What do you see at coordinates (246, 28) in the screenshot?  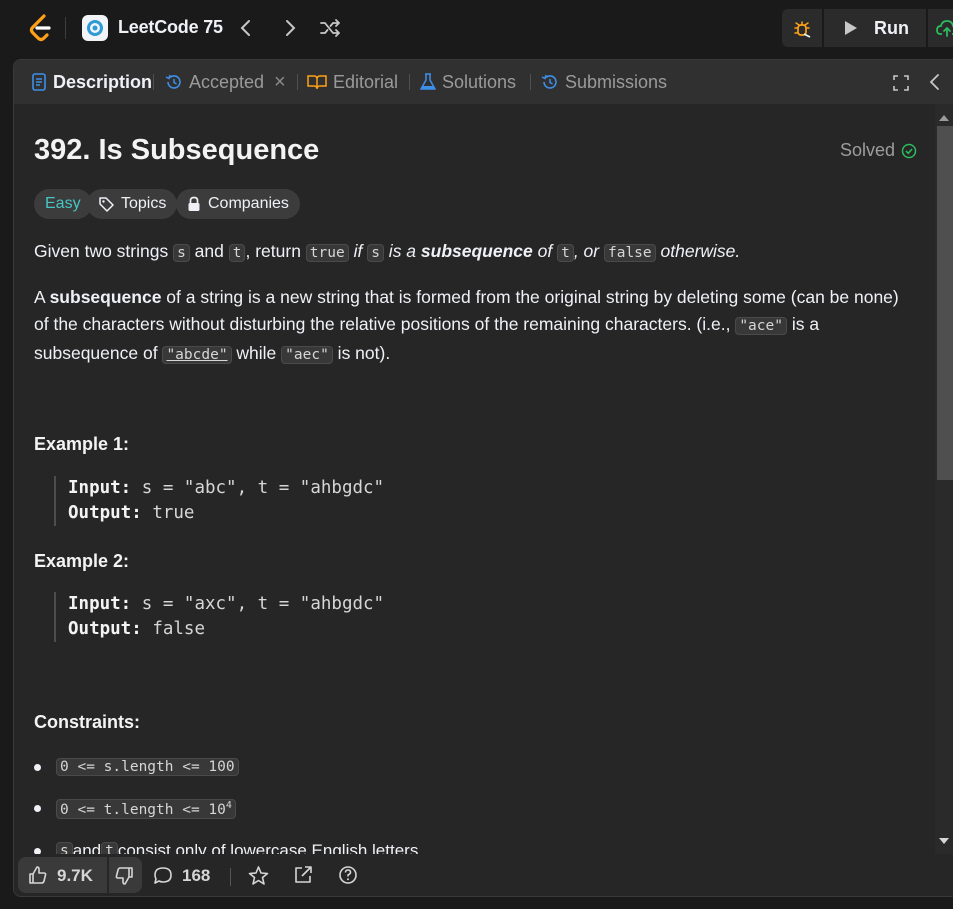 I see `prev-problem-icon` at bounding box center [246, 28].